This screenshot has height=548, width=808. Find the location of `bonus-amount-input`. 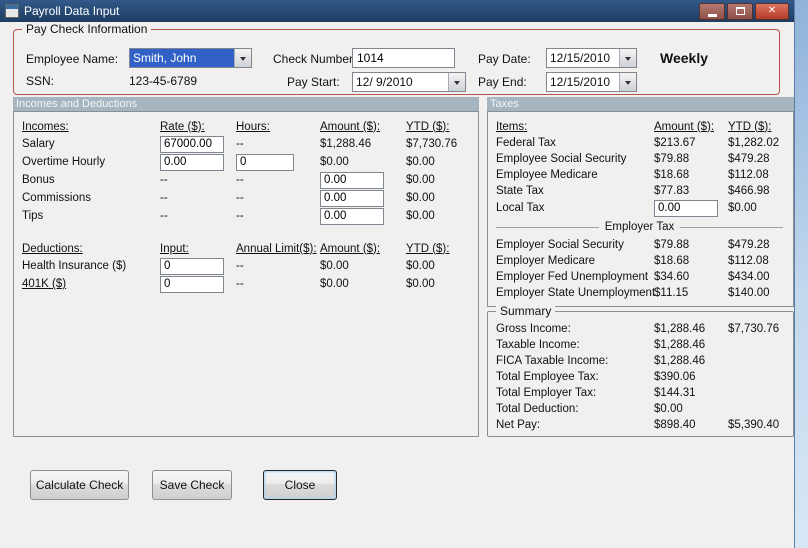

bonus-amount-input is located at coordinates (352, 180).